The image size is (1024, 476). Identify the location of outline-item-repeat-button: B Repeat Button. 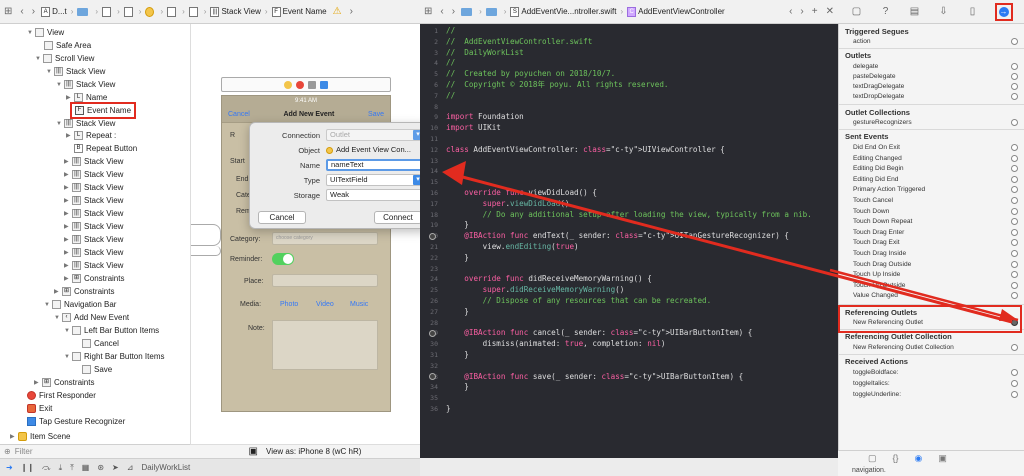
(105, 148).